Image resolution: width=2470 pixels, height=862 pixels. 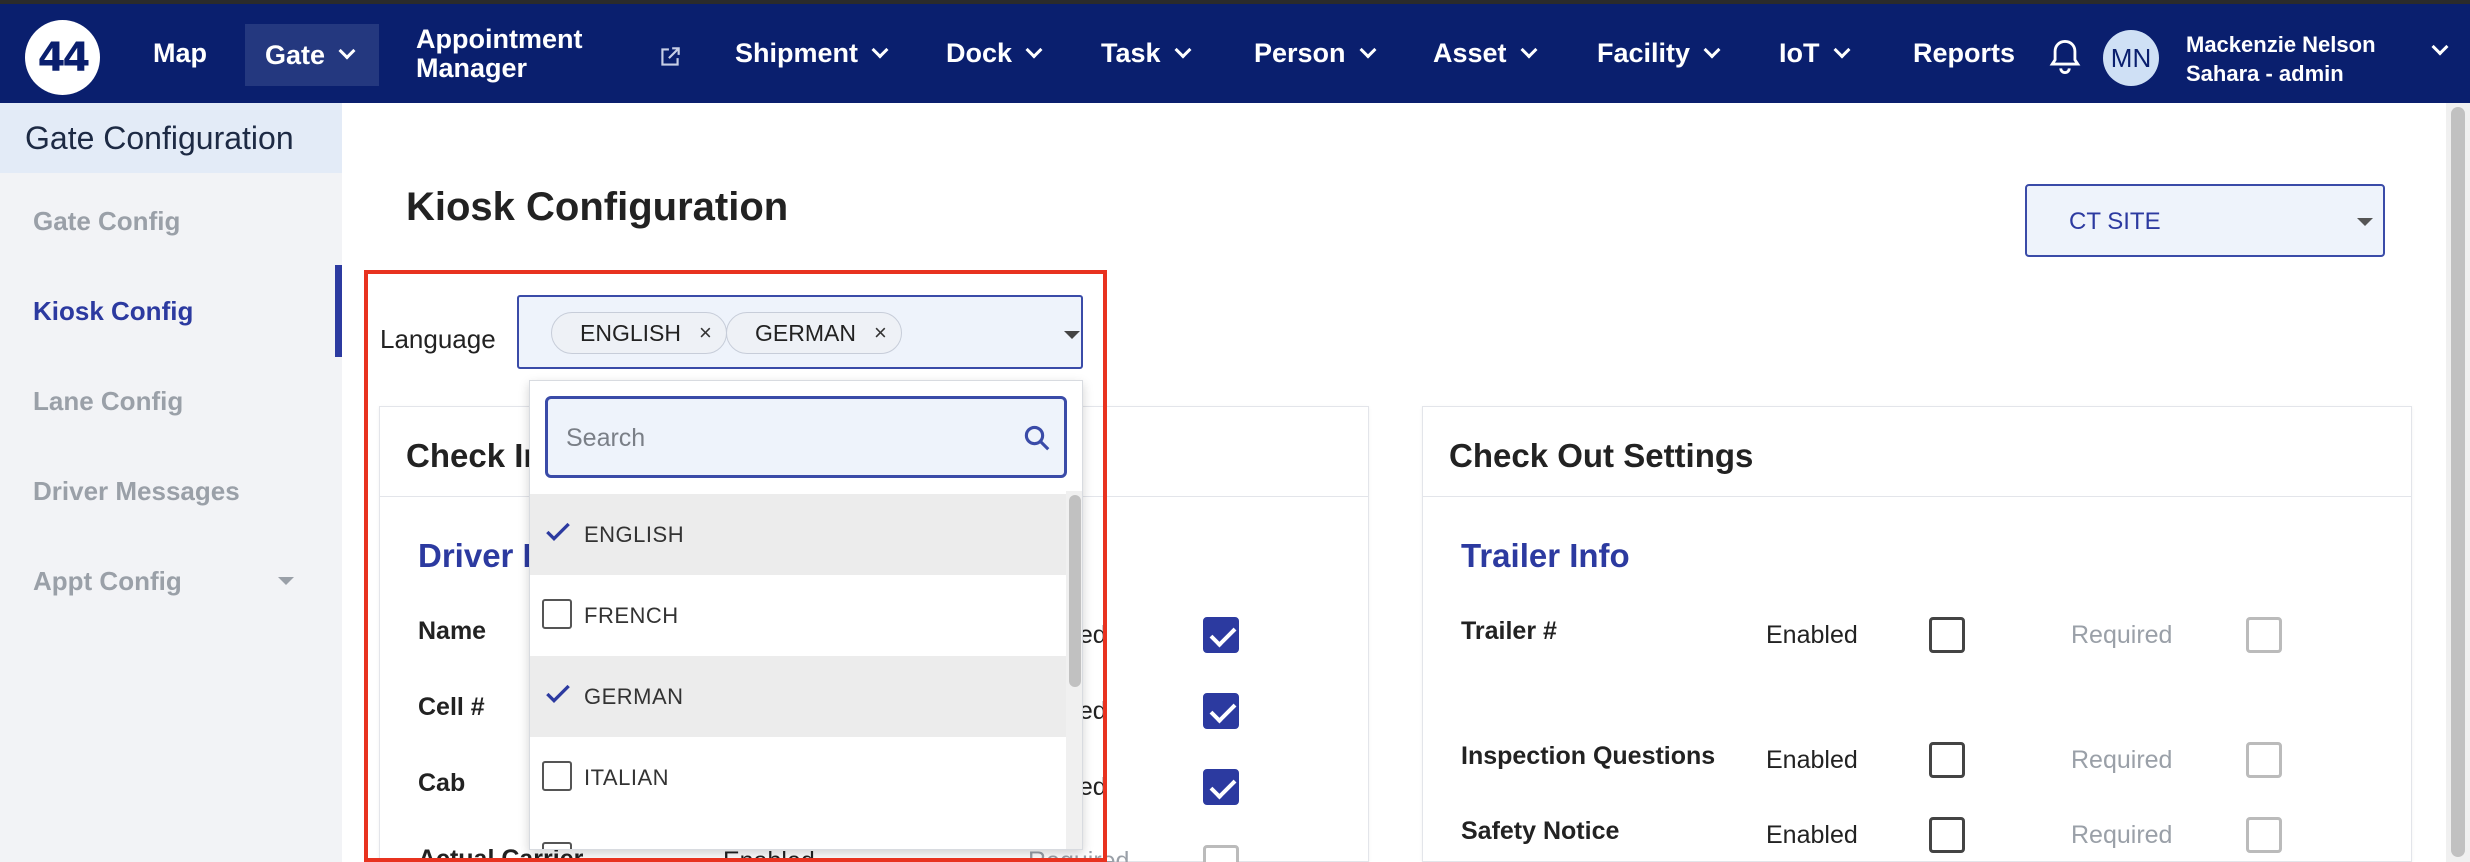 What do you see at coordinates (1131, 53) in the screenshot?
I see `nav-task-label: Task` at bounding box center [1131, 53].